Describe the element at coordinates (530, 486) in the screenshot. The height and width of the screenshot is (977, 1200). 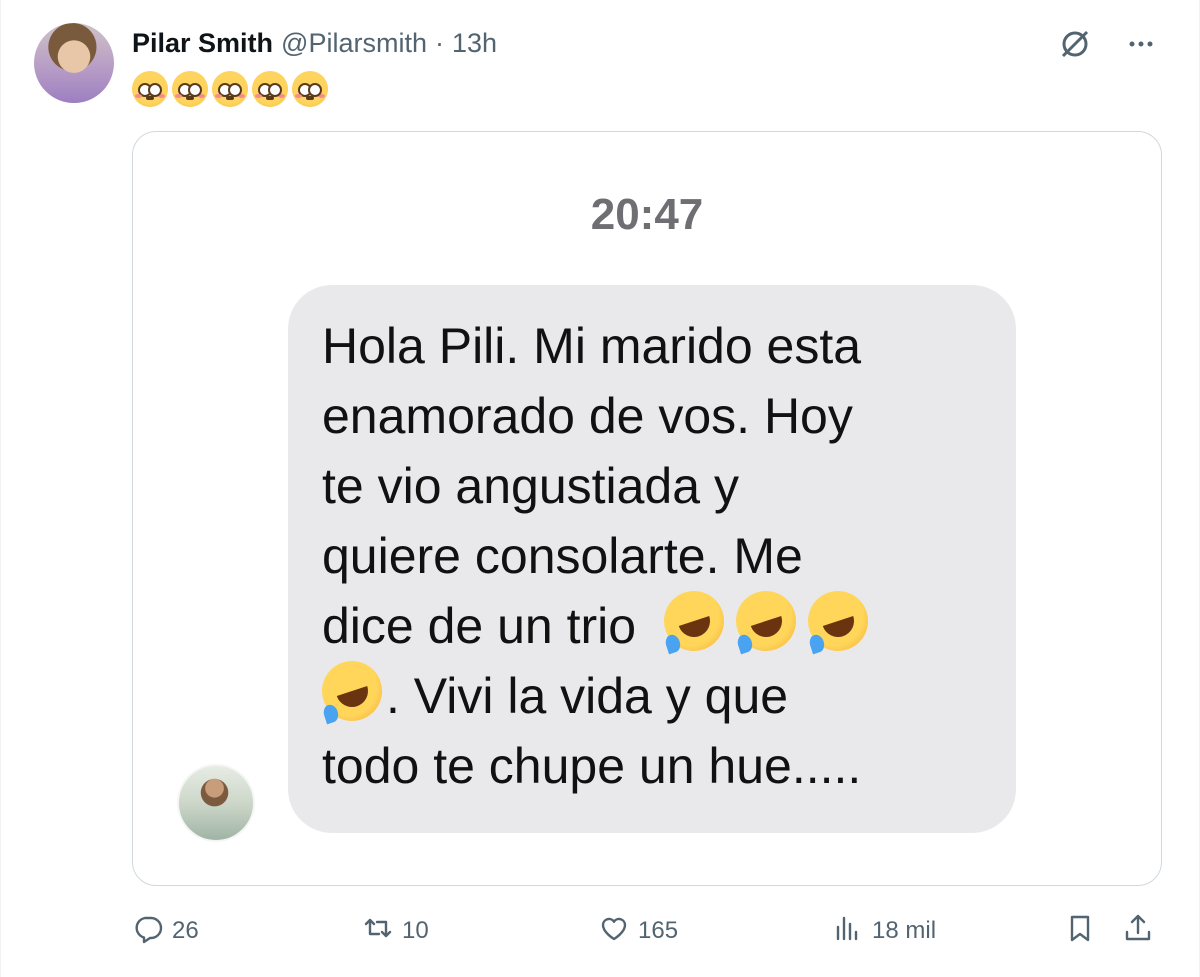
I see `message-line: te vio angustiada y` at that location.